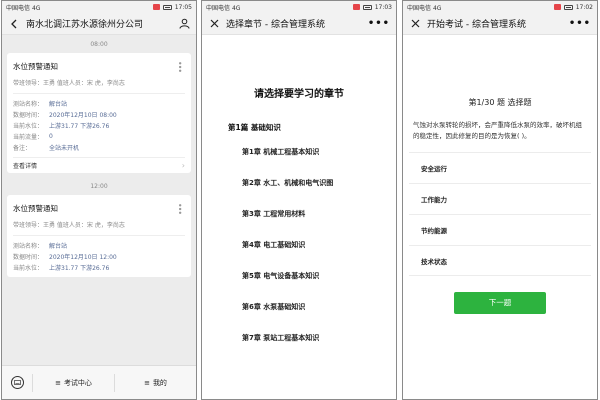  I want to click on bottom-menu-bar: ≡ 考试中心 ≡ 我的, so click(99, 382).